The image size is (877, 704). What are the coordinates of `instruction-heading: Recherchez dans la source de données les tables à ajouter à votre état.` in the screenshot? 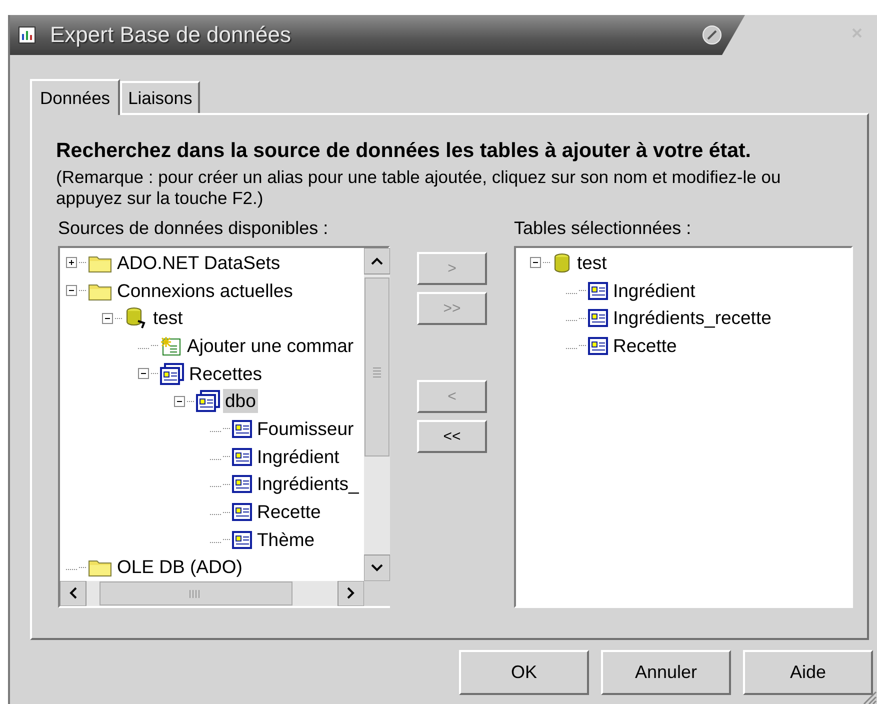 It's located at (404, 151).